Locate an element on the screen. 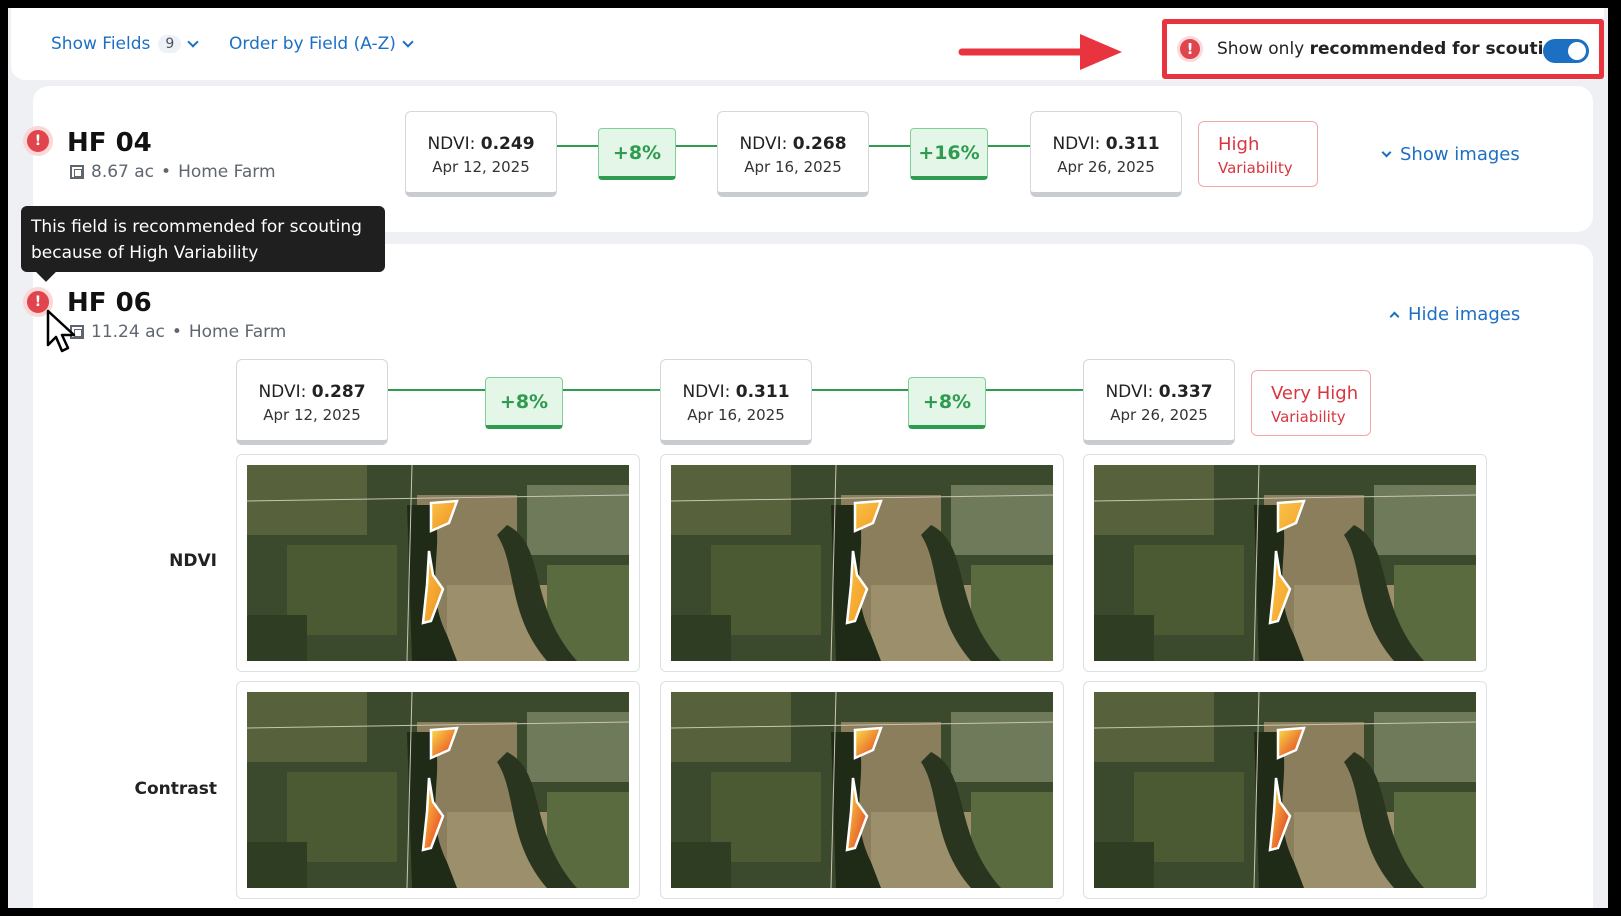  variability-badge: Very High Variability is located at coordinates (1311, 403).